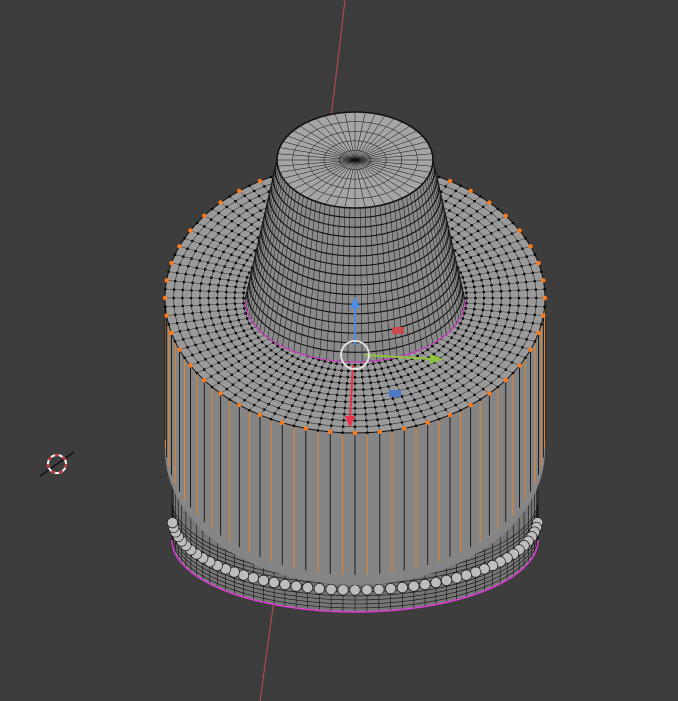 Image resolution: width=678 pixels, height=701 pixels. I want to click on z-axis-line-bottom, so click(267, 650).